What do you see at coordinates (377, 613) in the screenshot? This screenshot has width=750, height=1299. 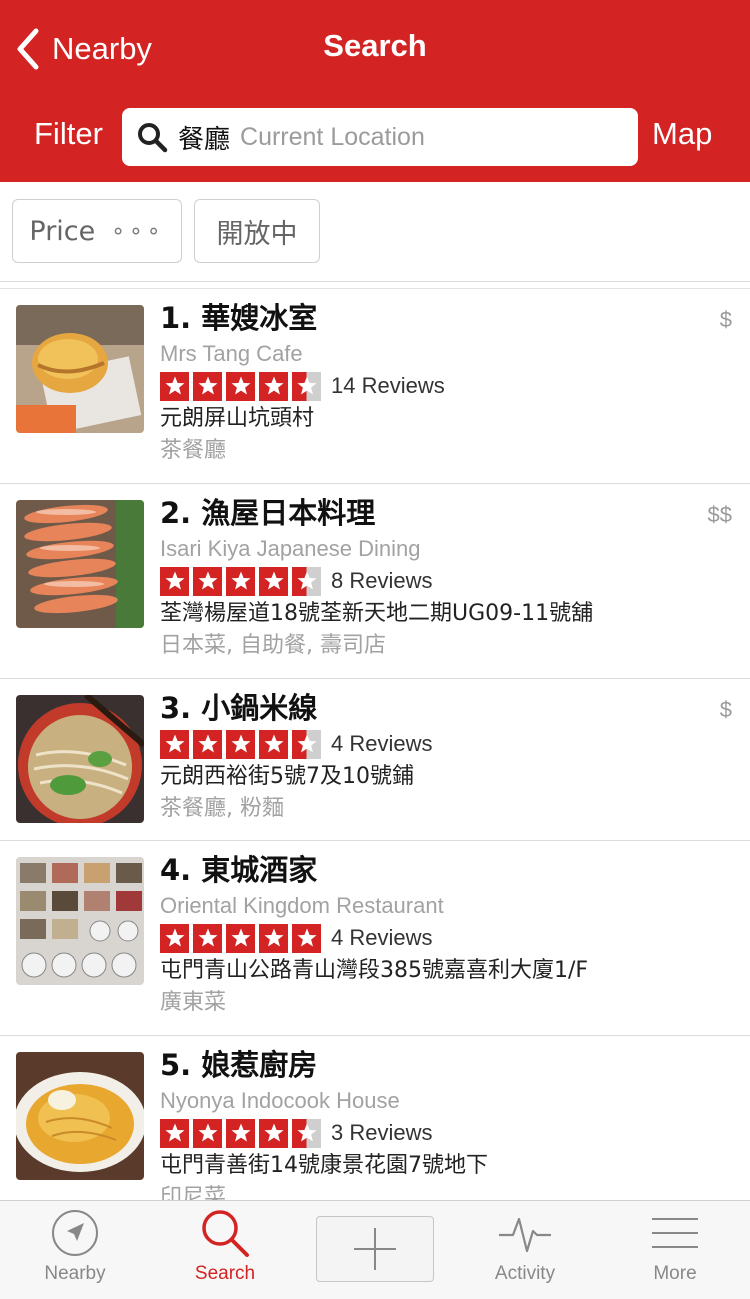 I see `restaurant-address: 荃灣楊屋道18號荃新天地二期UG09-11號舖` at bounding box center [377, 613].